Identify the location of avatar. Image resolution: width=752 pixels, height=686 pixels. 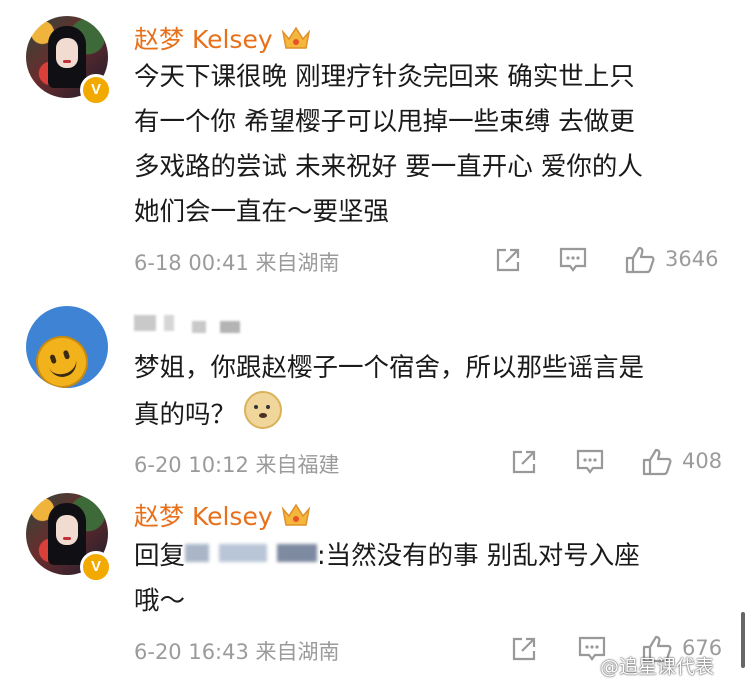
(67, 347).